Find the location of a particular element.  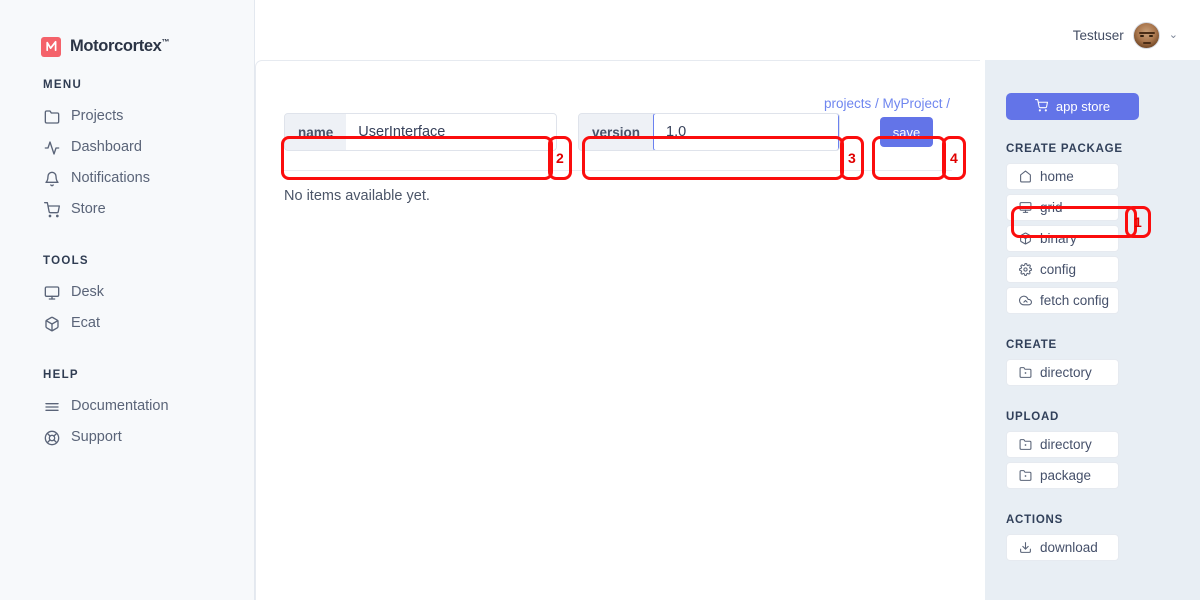

upload-button-label: directory is located at coordinates (1066, 444).